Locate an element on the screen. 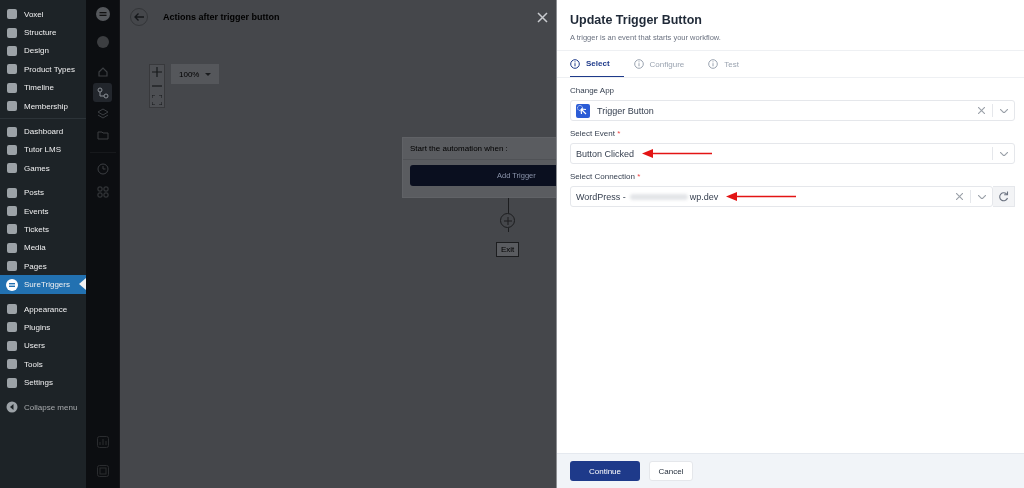  refresh-button is located at coordinates (1004, 196).